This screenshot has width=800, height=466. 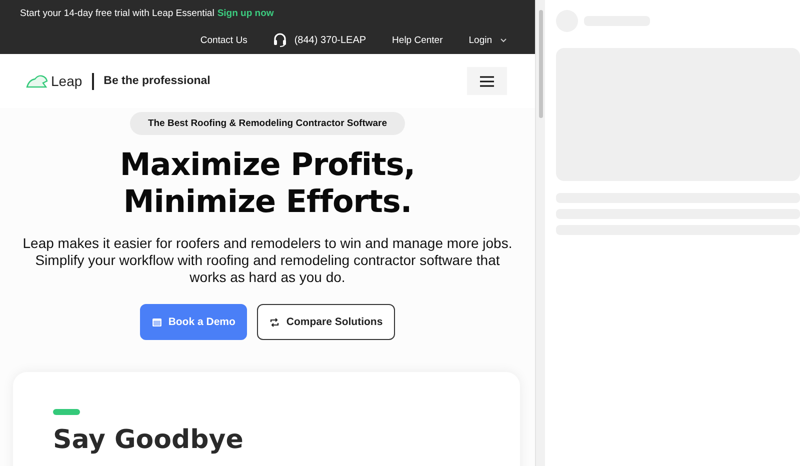 I want to click on book-demo-button: Book a Demo, so click(x=194, y=322).